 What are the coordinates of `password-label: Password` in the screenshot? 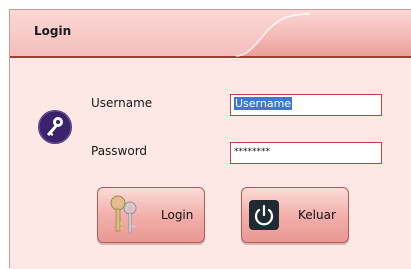 It's located at (119, 151).